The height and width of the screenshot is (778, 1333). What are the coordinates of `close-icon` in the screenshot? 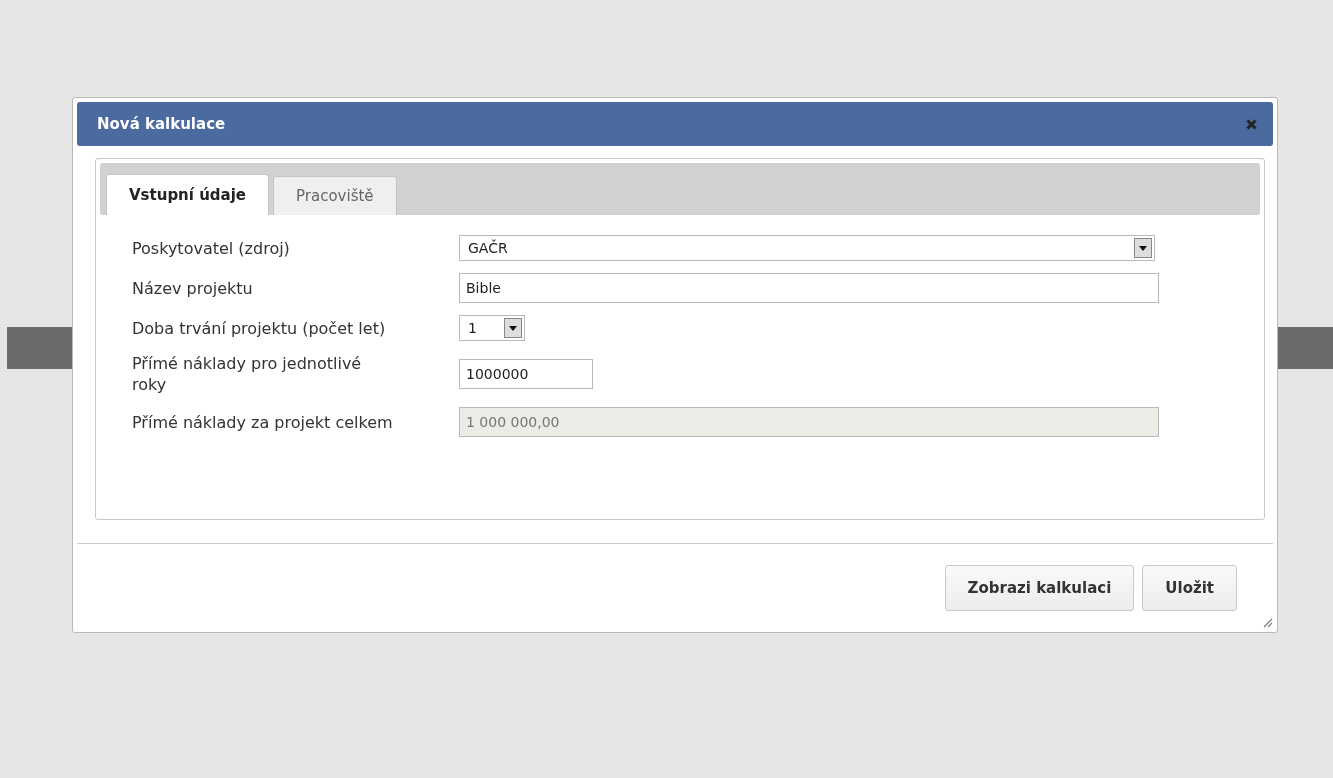 It's located at (1251, 124).